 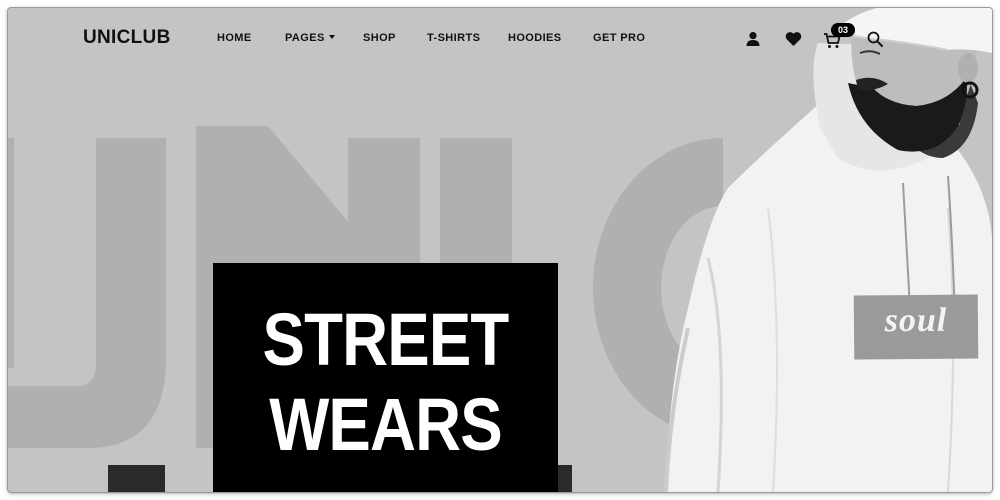 What do you see at coordinates (916, 320) in the screenshot?
I see `hoodie-print-text: soul` at bounding box center [916, 320].